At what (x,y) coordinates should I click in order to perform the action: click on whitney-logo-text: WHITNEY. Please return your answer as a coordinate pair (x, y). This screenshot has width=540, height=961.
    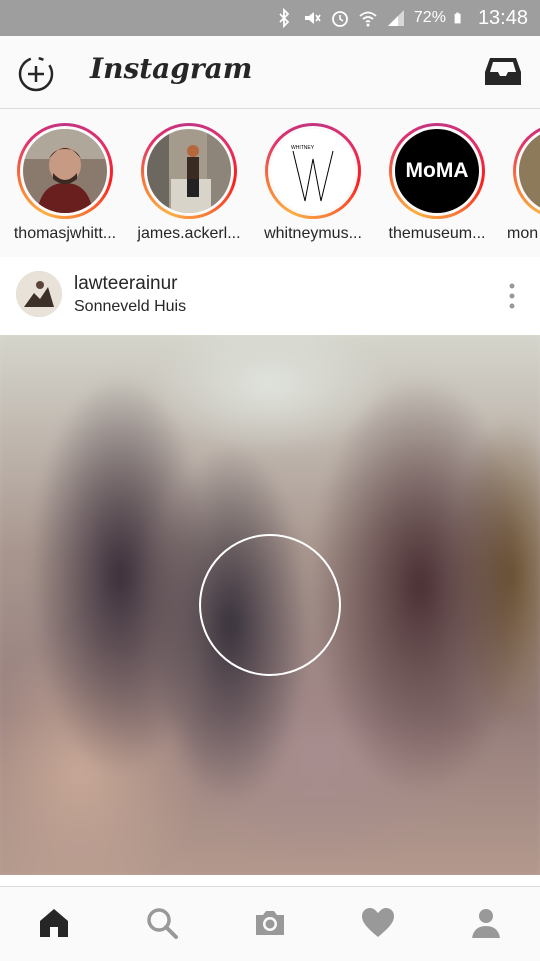
    Looking at the image, I should click on (303, 148).